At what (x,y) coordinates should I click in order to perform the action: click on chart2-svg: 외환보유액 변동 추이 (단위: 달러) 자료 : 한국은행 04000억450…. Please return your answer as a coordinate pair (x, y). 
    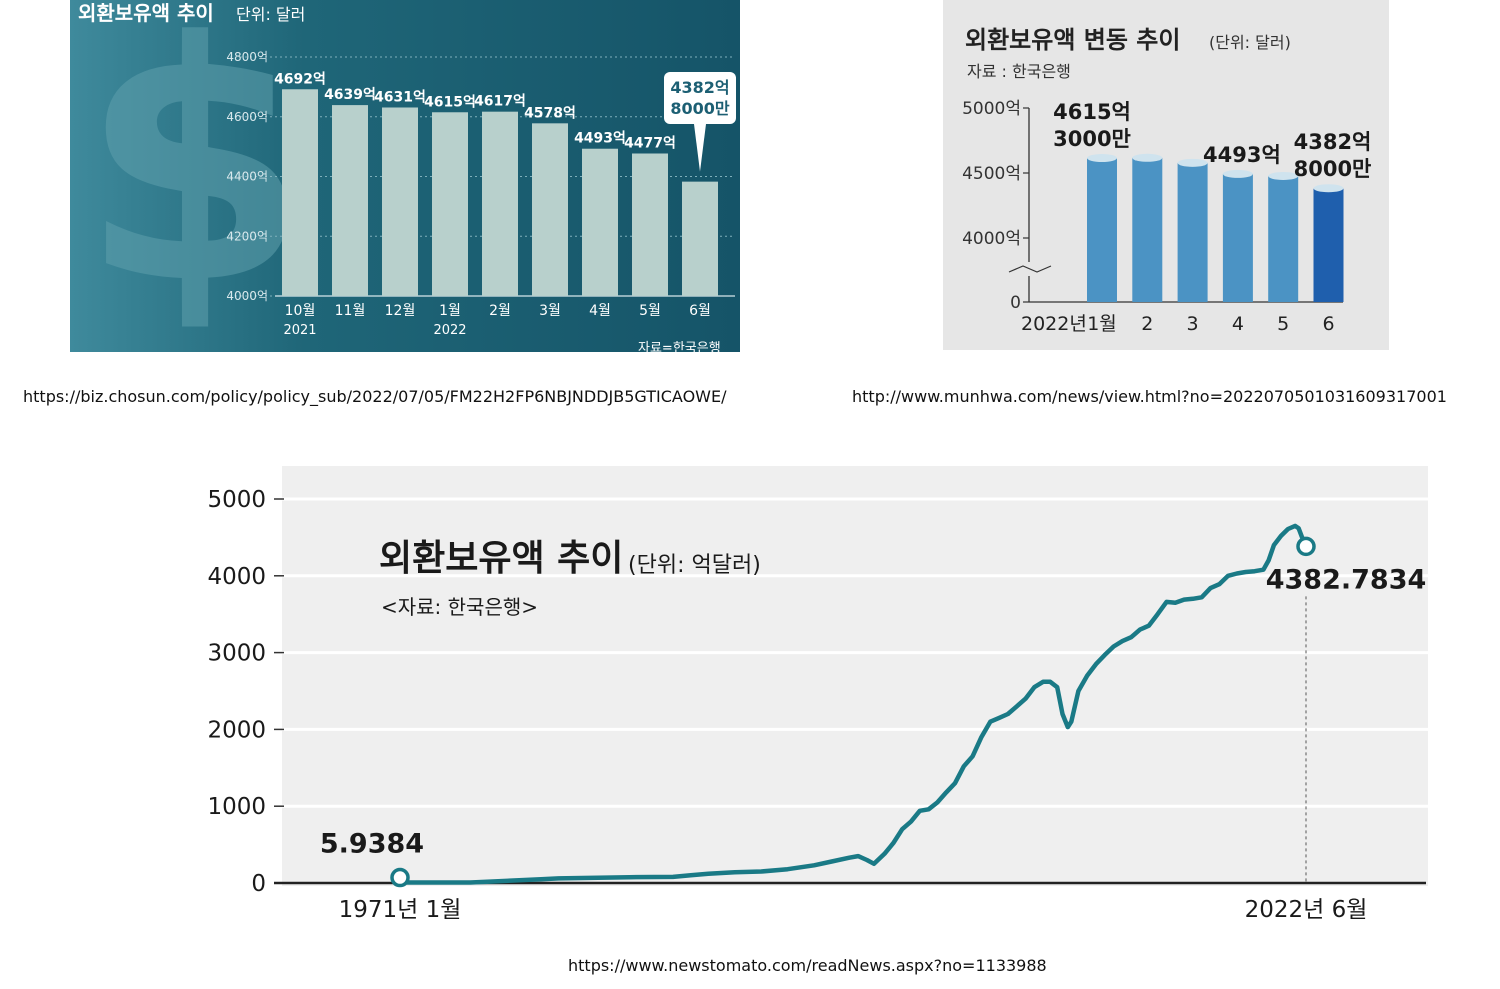
    Looking at the image, I should click on (1166, 175).